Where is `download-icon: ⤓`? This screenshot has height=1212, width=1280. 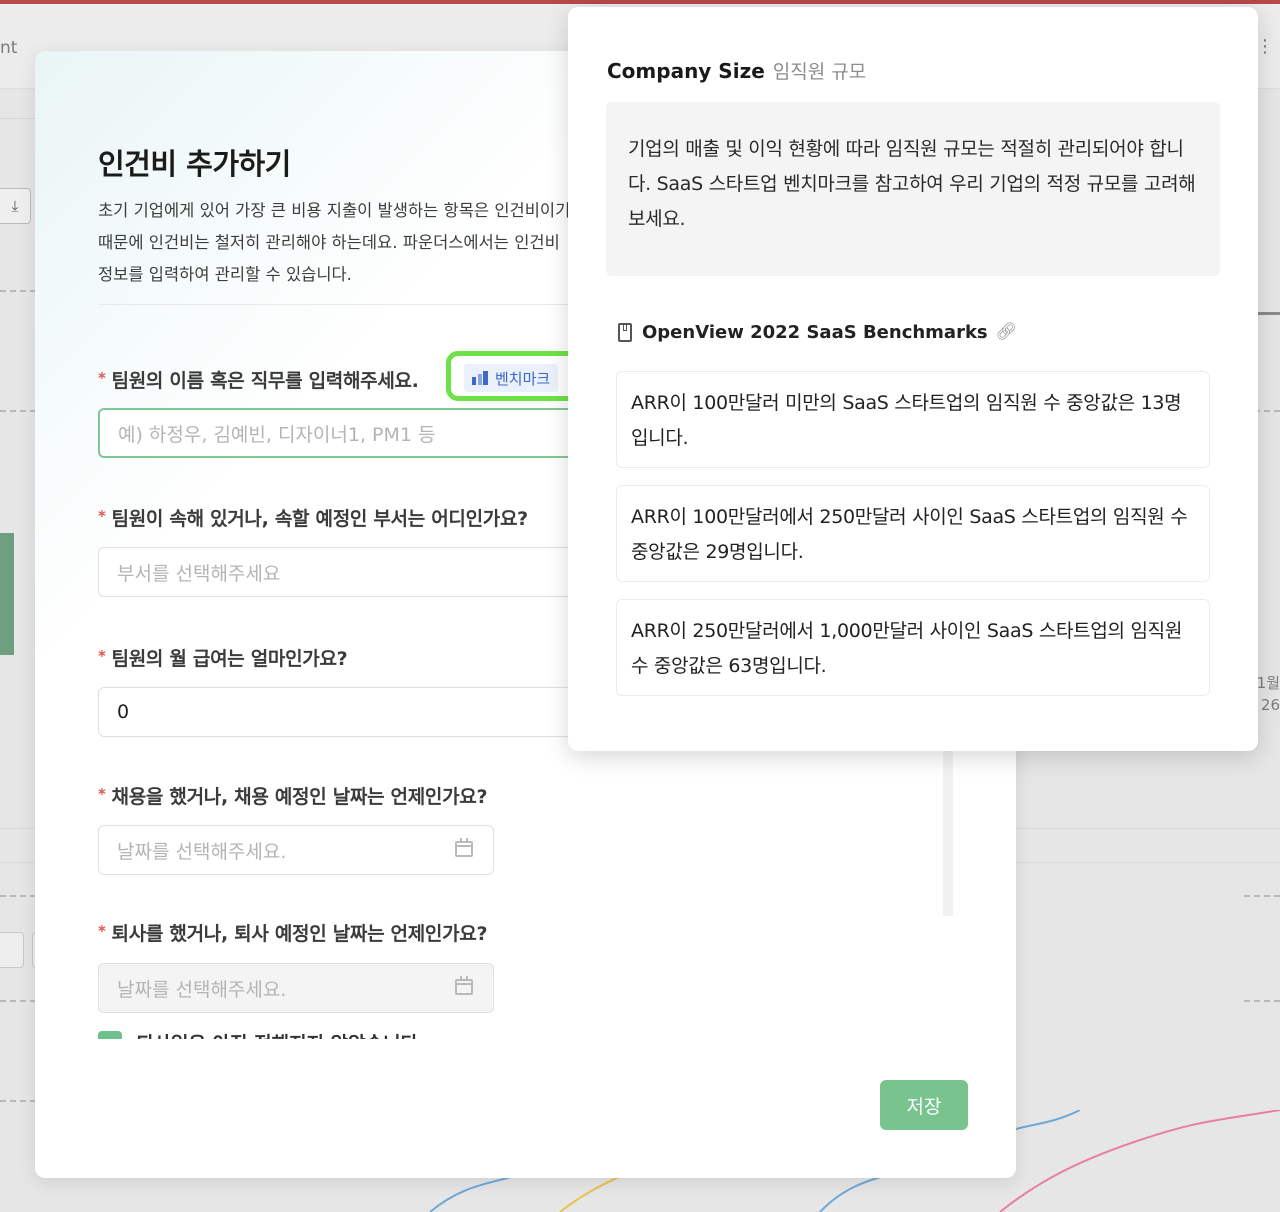 download-icon: ⤓ is located at coordinates (15, 206).